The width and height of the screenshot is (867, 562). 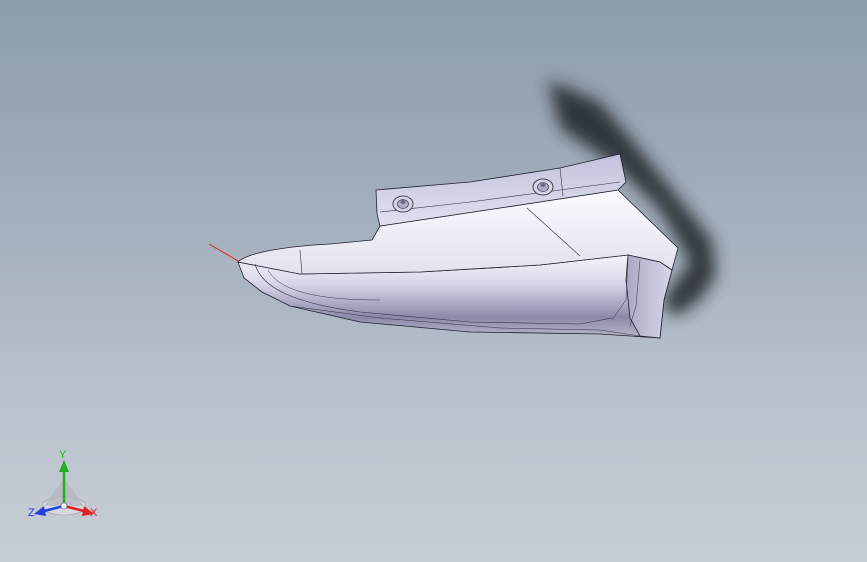 I want to click on x-axis-label: X, so click(x=94, y=513).